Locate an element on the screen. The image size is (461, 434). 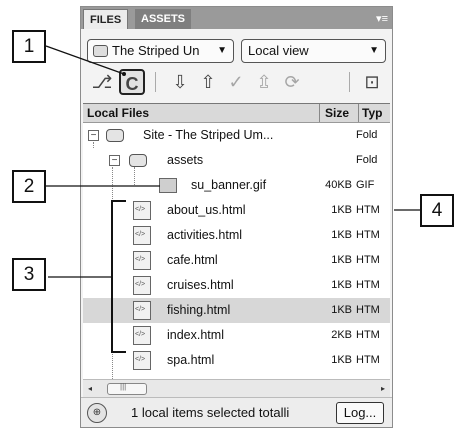
file-name: cruises.html is located at coordinates (200, 285).